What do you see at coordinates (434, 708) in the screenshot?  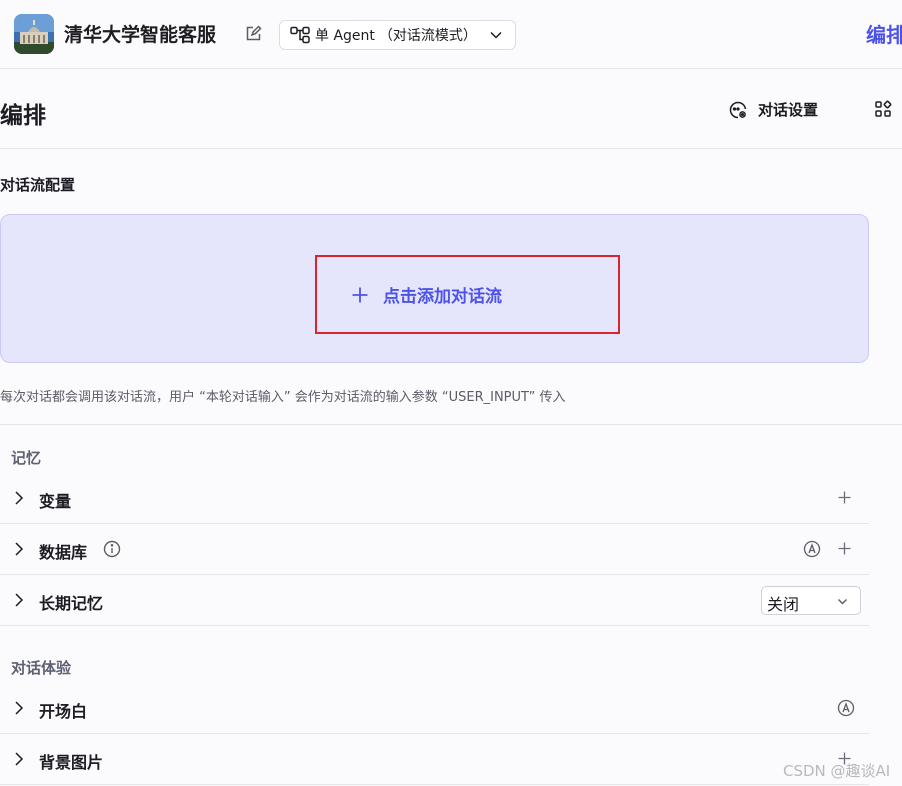 I see `experience-row-opening: 开场白` at bounding box center [434, 708].